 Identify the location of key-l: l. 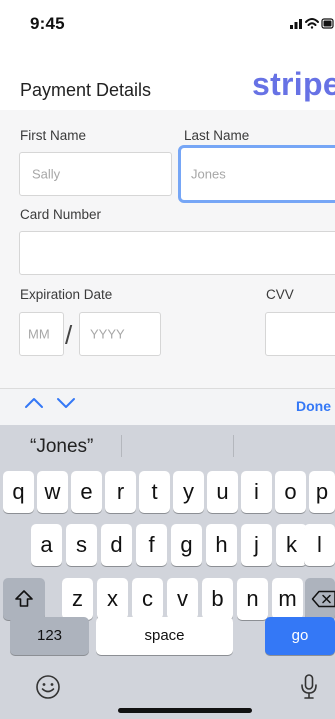
(319, 545).